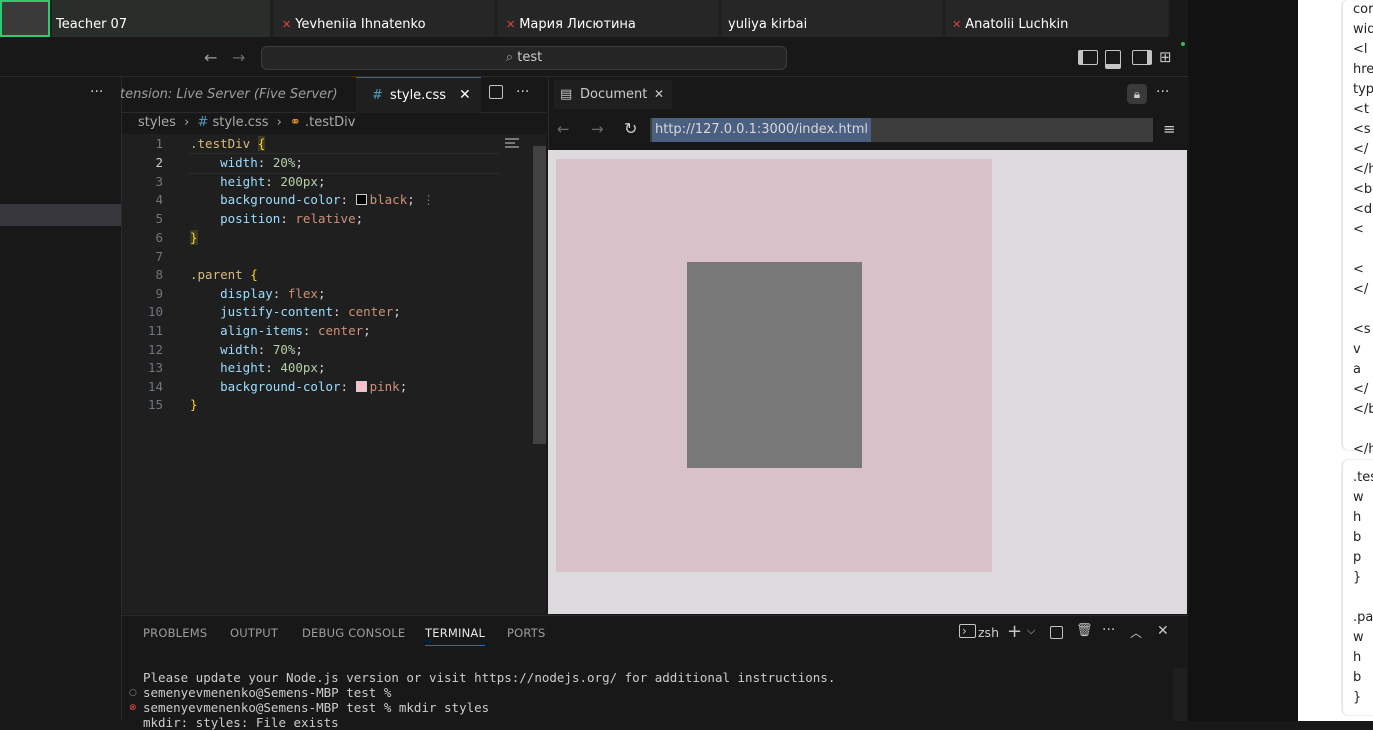  I want to click on back-arrow-icon: ←, so click(210, 57).